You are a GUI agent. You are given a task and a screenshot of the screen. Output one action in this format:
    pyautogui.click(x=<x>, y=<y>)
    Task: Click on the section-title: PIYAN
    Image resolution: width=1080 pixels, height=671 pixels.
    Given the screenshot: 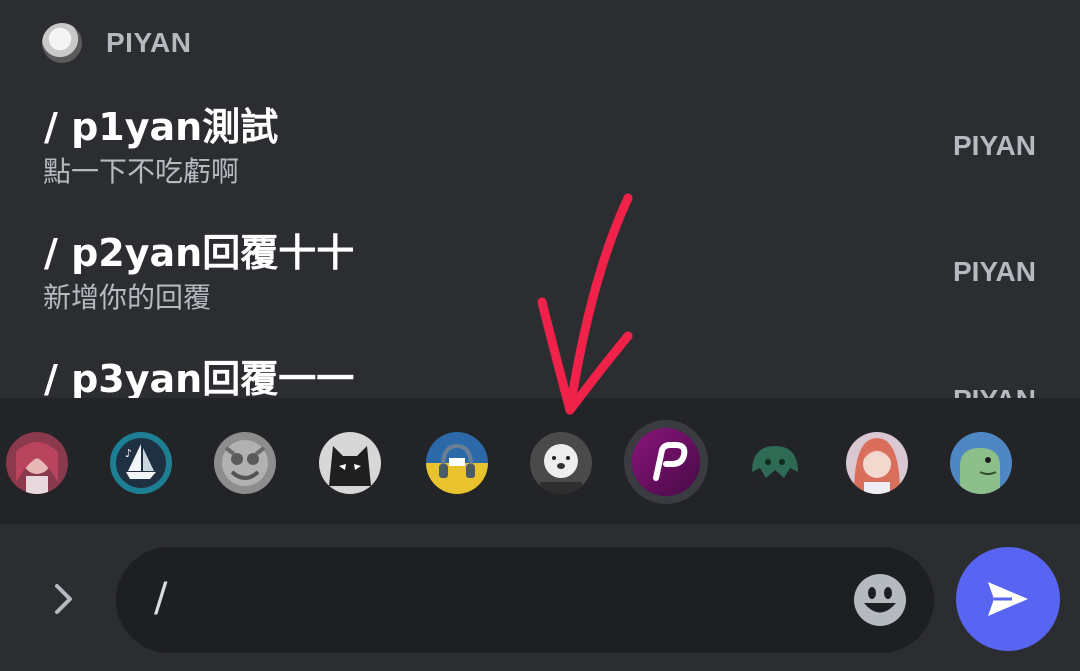 What is the action you would take?
    pyautogui.click(x=149, y=42)
    